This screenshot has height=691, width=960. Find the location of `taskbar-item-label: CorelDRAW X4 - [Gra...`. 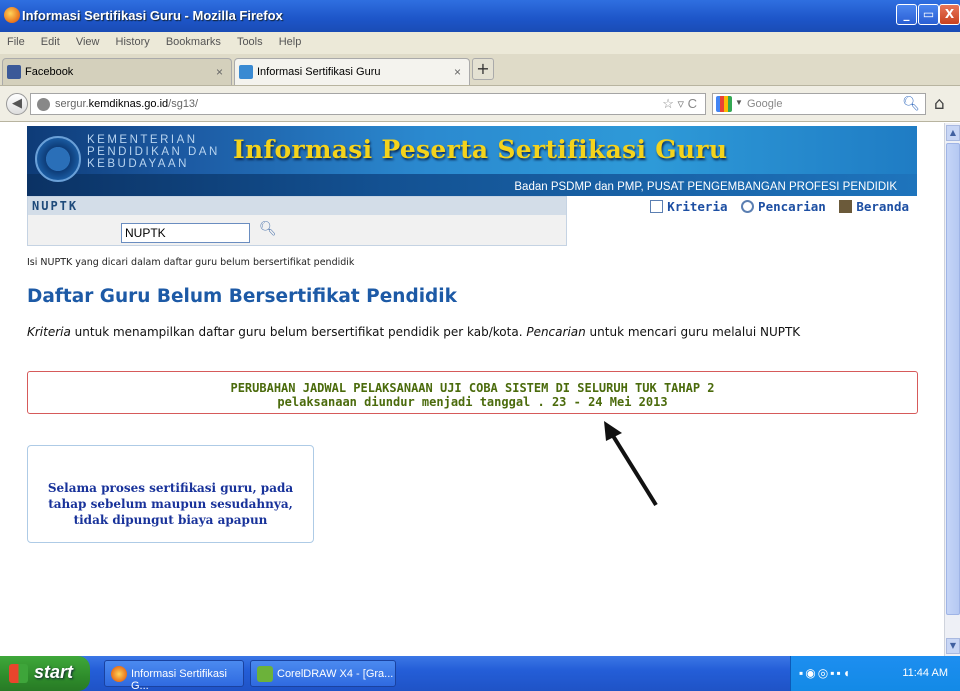

taskbar-item-label: CorelDRAW X4 - [Gra... is located at coordinates (335, 674).